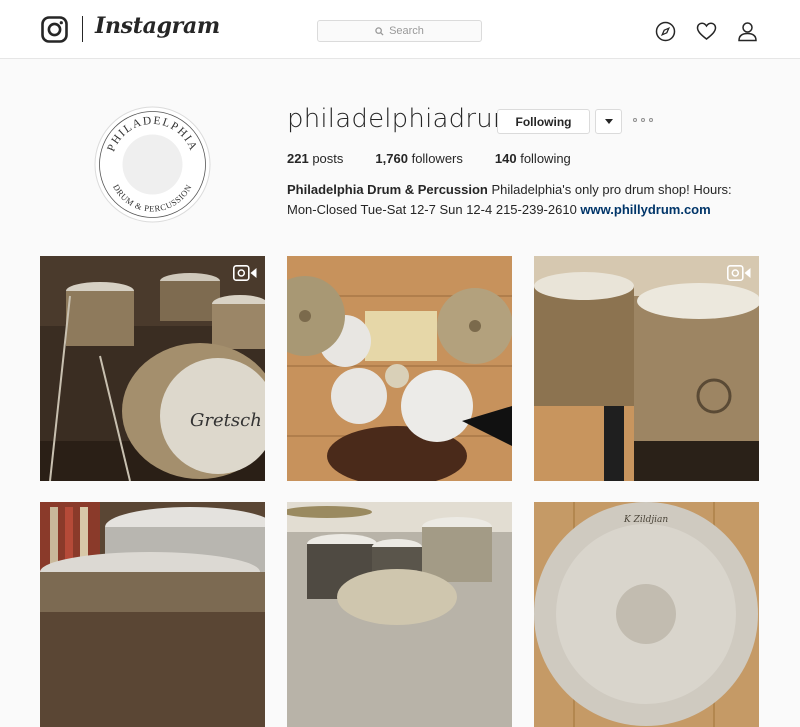  What do you see at coordinates (645, 520) in the screenshot?
I see `svg-text: K Zildjian` at bounding box center [645, 520].